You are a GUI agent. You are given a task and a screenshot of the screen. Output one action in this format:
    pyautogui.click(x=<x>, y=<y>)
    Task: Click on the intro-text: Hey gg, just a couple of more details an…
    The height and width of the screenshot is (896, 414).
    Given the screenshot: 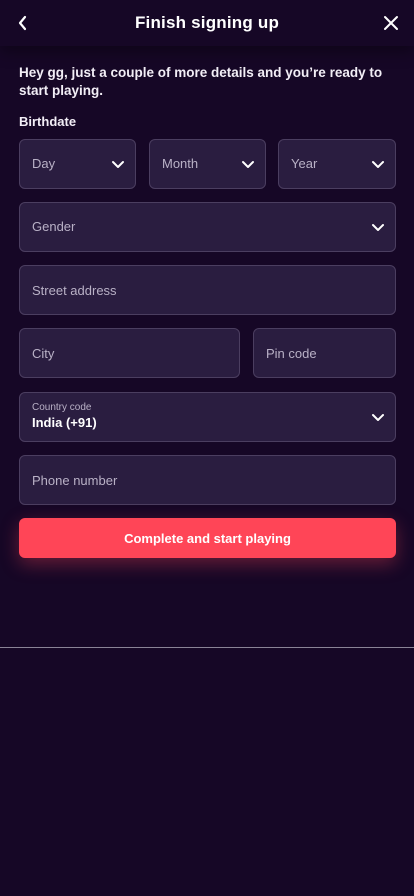 What is the action you would take?
    pyautogui.click(x=201, y=81)
    